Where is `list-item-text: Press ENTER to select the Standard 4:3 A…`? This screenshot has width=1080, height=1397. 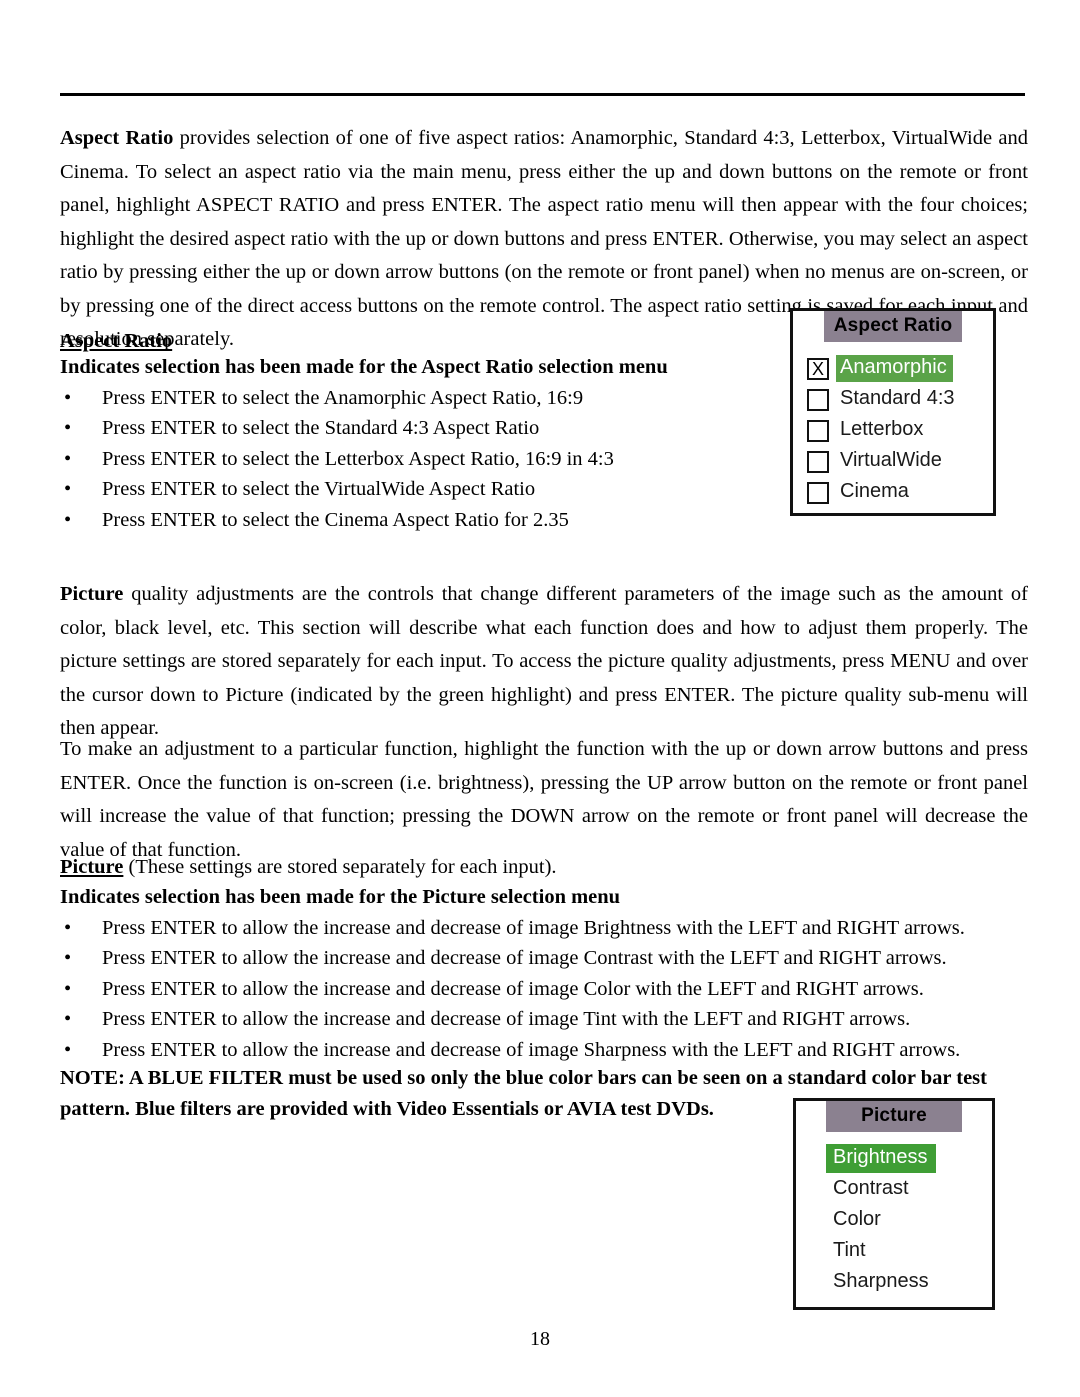
list-item-text: Press ENTER to select the Standard 4:3 A… is located at coordinates (321, 428).